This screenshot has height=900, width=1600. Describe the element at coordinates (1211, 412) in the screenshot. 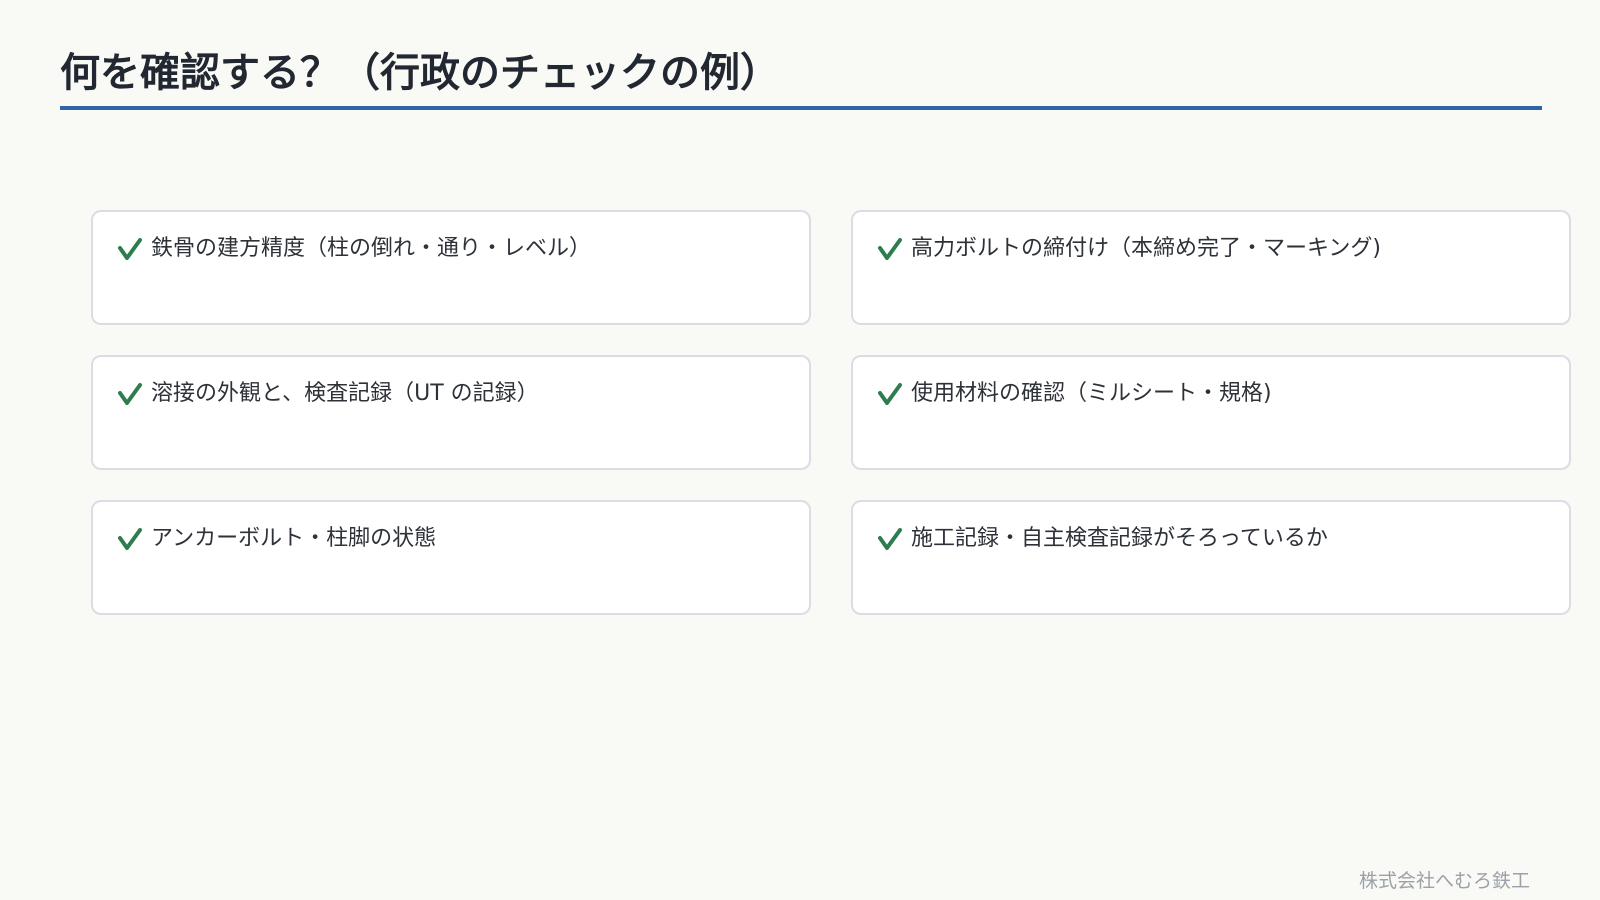

I see `checklist-card: 使用材料の確認（ミルシート・規格)` at that location.